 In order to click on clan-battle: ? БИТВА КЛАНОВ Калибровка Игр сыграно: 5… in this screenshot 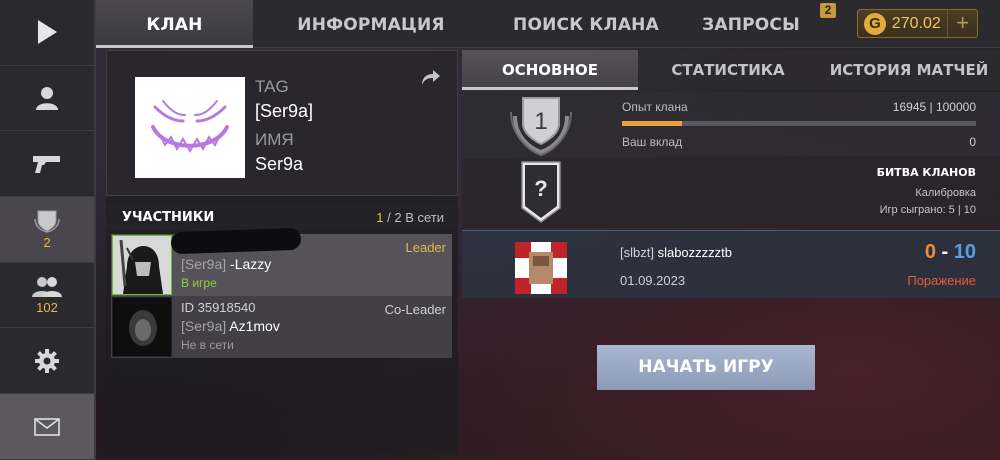, I will do `click(731, 193)`.